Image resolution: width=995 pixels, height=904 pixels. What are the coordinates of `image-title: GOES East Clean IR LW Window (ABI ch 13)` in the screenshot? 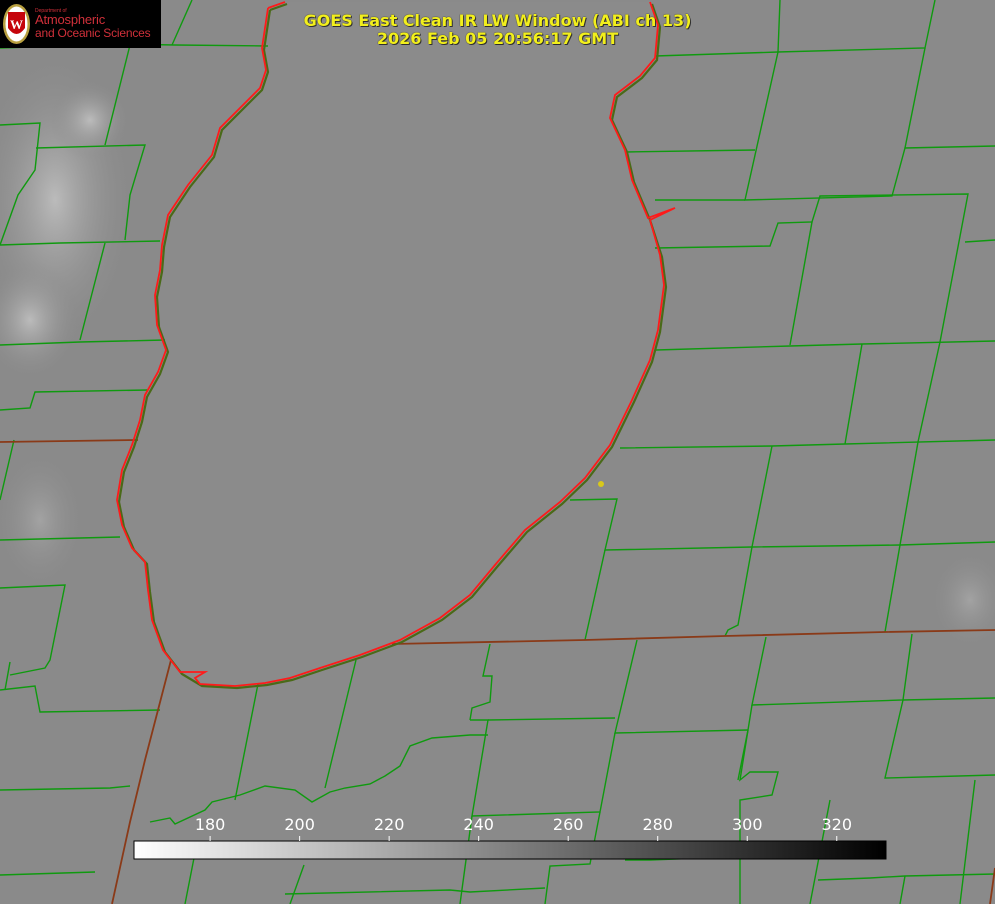 It's located at (497, 20).